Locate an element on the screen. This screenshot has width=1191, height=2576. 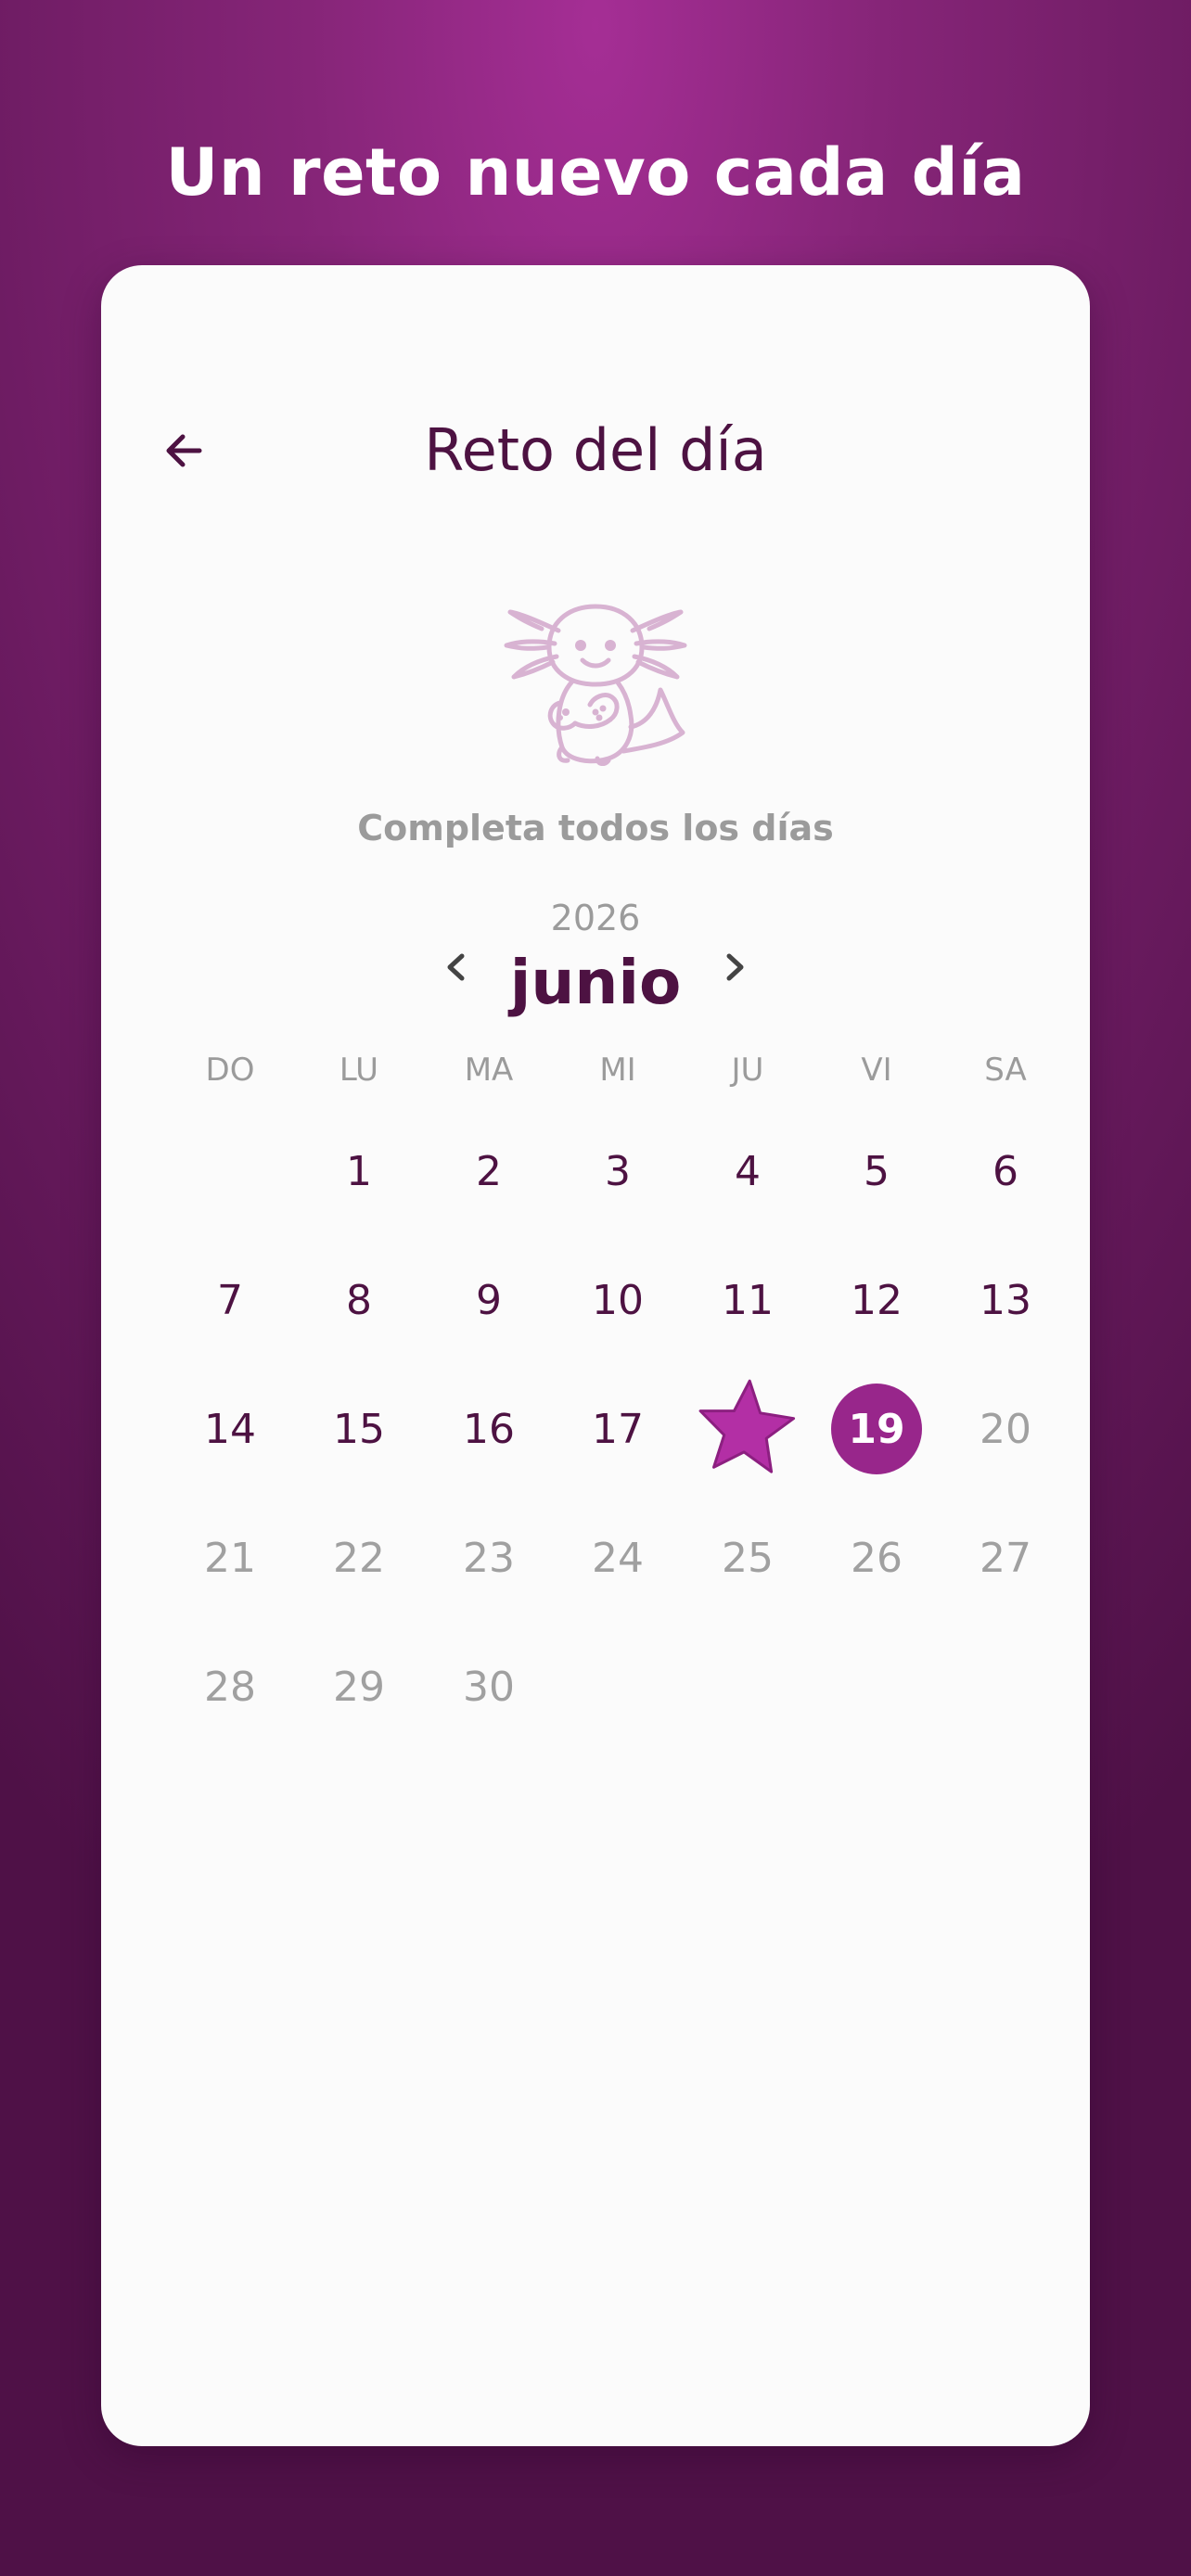
calendar-day: 16 is located at coordinates (489, 1429).